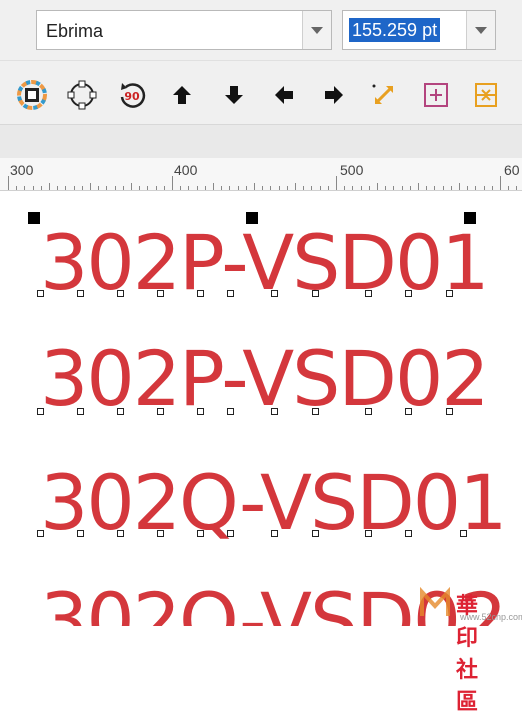 Image resolution: width=522 pixels, height=716 pixels. What do you see at coordinates (384, 95) in the screenshot?
I see `diagonal-resize-icon` at bounding box center [384, 95].